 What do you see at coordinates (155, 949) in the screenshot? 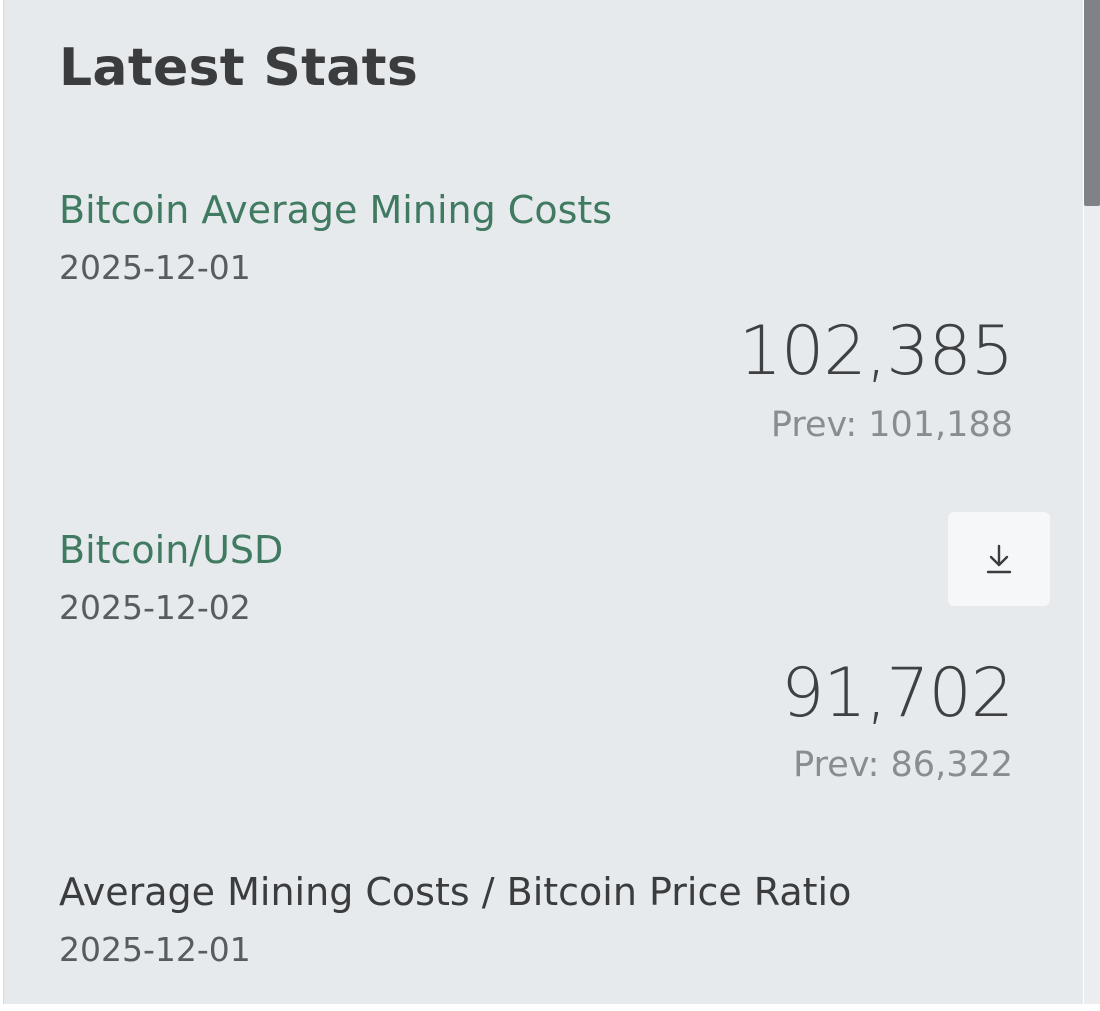
I see `stat-date-cost-price-ratio: 2025-12-01` at bounding box center [155, 949].